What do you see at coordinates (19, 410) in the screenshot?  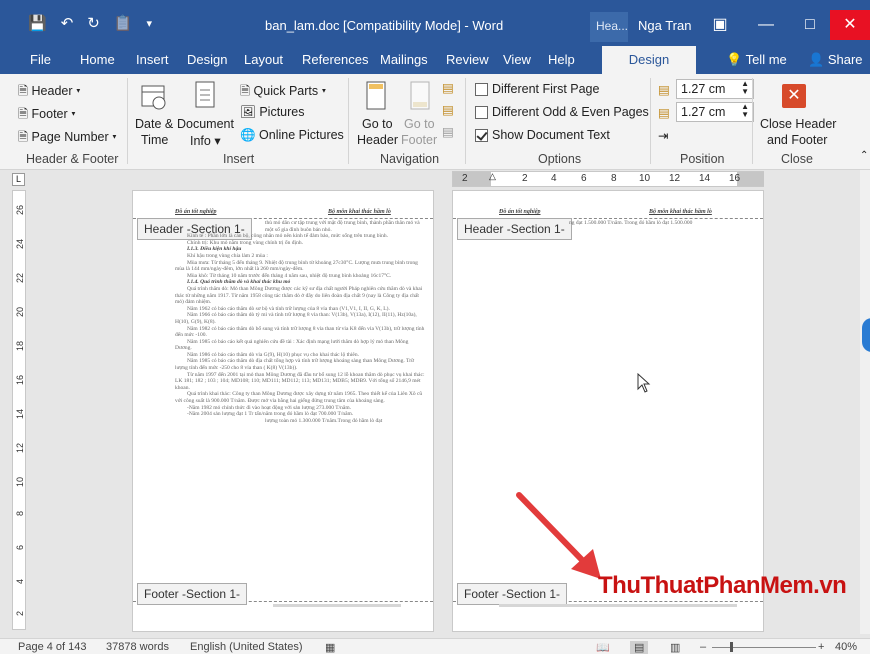 I see `vertical-ruler: 26 24 22 20 18 16 14 12 10 8 6 4 2` at bounding box center [19, 410].